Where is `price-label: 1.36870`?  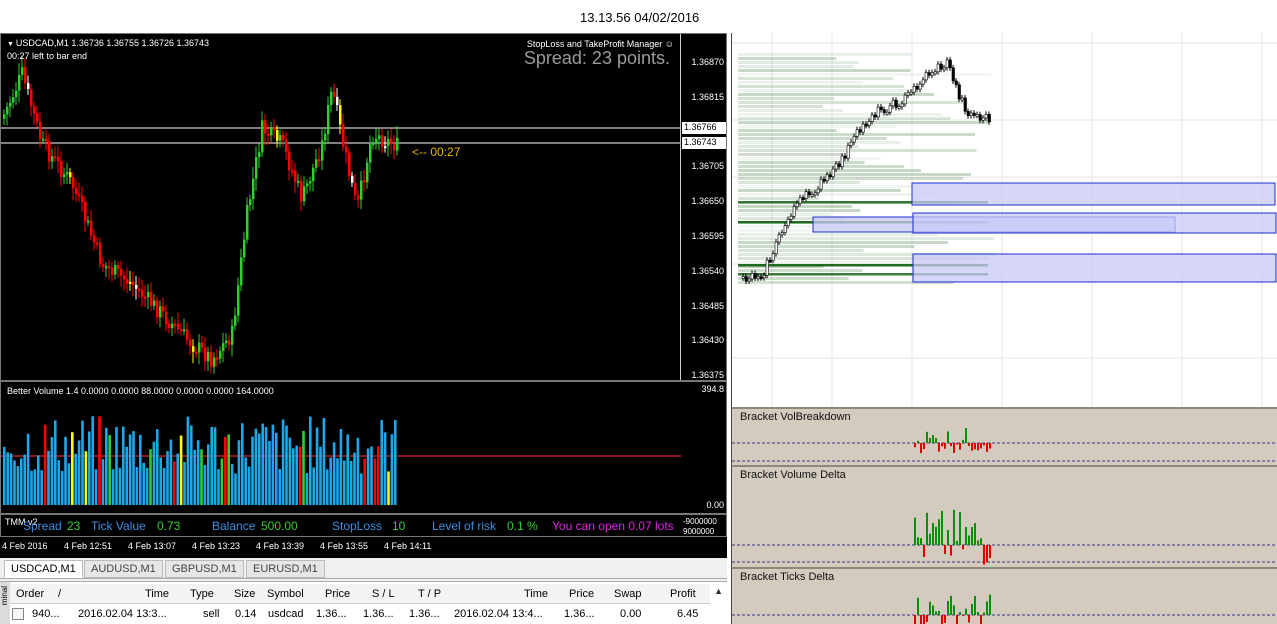
price-label: 1.36870 is located at coordinates (707, 62).